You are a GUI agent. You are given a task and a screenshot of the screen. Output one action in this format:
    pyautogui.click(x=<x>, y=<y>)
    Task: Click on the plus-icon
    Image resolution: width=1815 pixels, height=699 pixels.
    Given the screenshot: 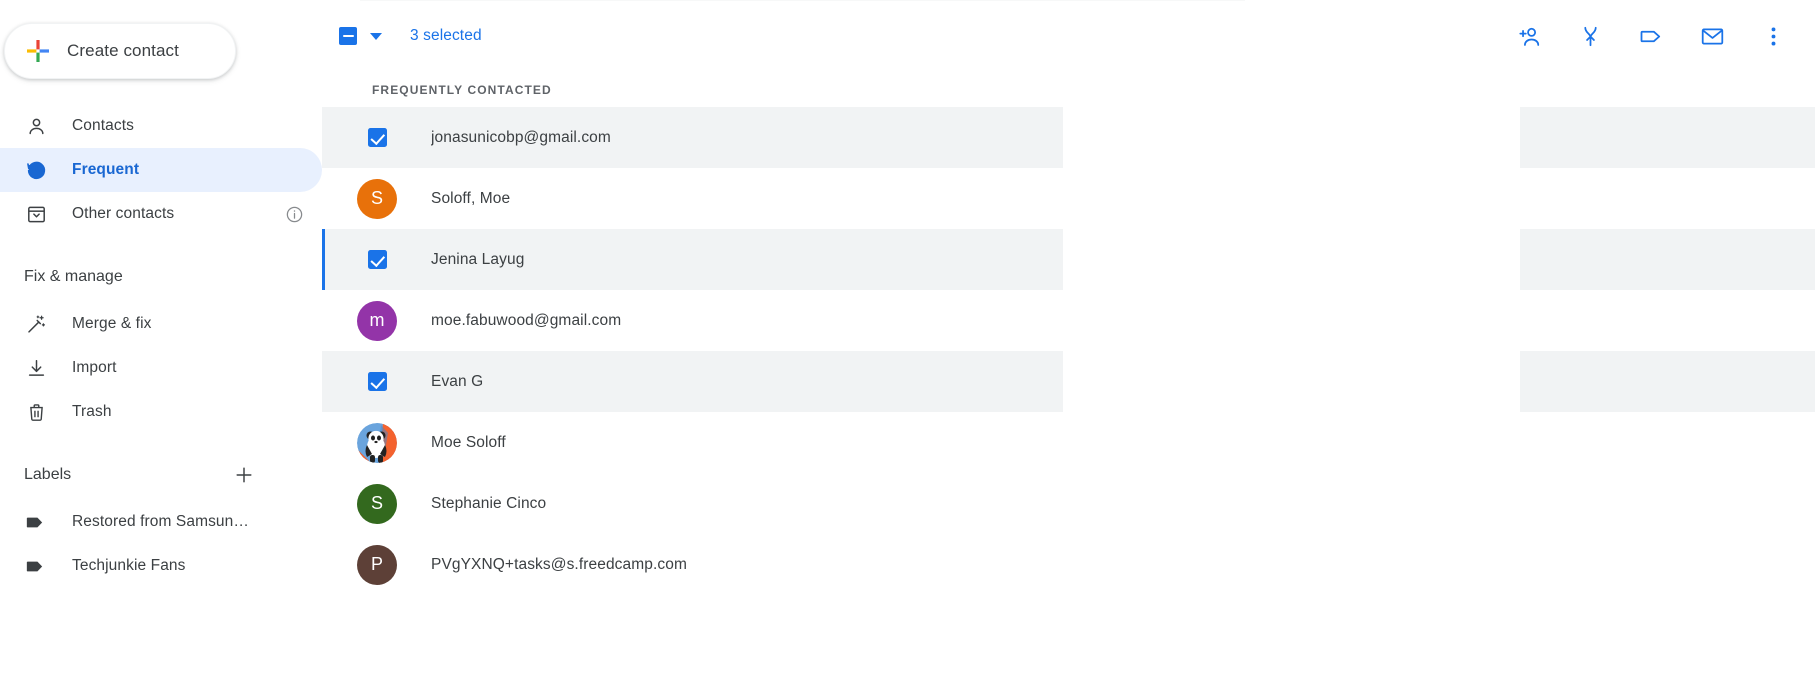 What is the action you would take?
    pyautogui.click(x=38, y=51)
    